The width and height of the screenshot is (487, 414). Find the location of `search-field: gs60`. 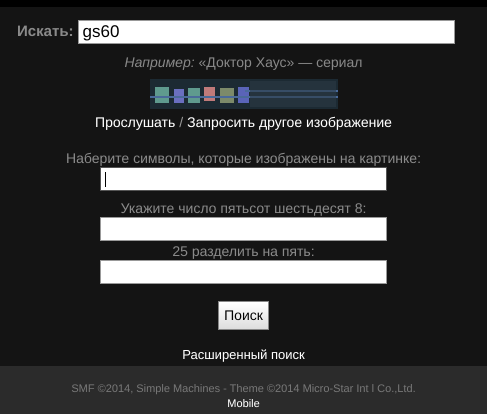

search-field: gs60 is located at coordinates (266, 32).